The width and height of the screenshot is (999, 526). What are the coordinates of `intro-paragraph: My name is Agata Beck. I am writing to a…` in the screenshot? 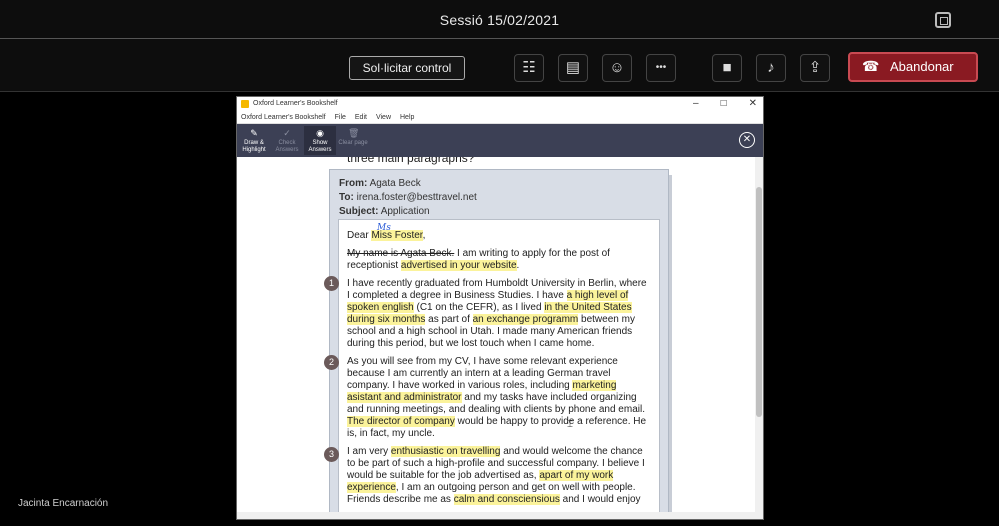 It's located at (478, 259).